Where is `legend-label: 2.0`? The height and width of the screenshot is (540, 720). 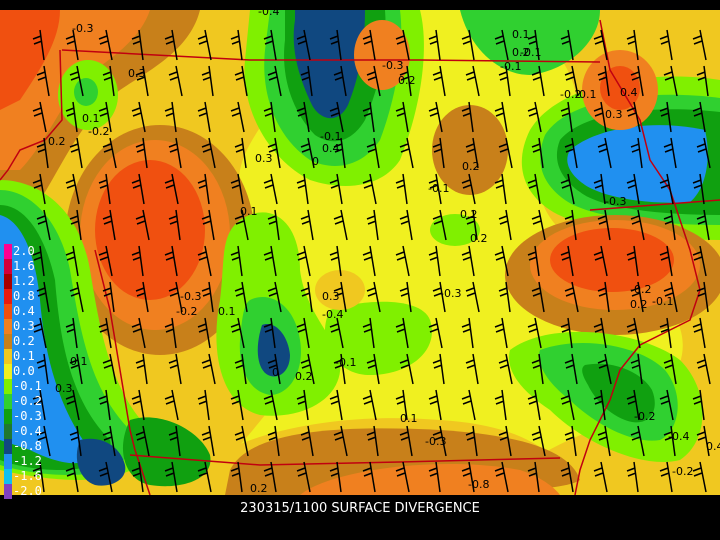 legend-label: 2.0 is located at coordinates (24, 251).